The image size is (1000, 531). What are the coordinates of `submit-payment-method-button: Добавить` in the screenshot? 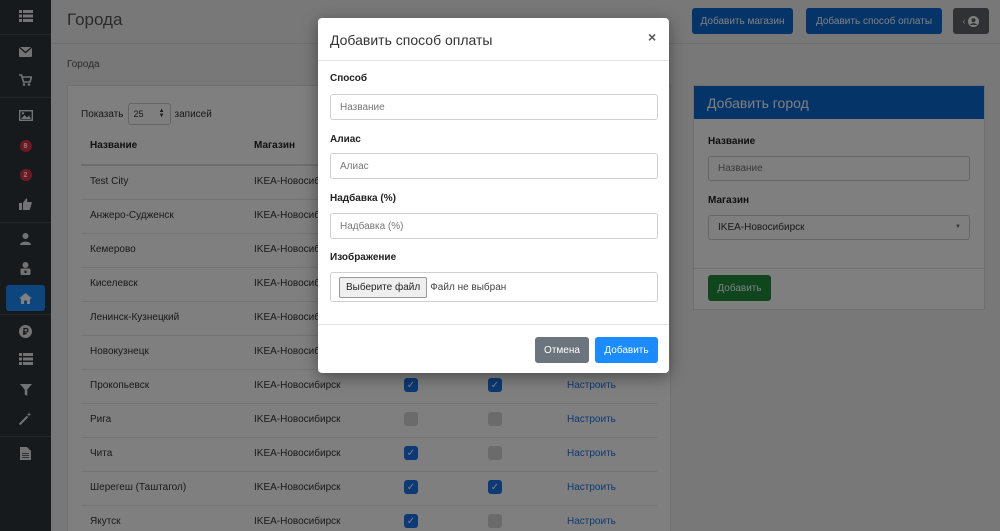 It's located at (626, 350).